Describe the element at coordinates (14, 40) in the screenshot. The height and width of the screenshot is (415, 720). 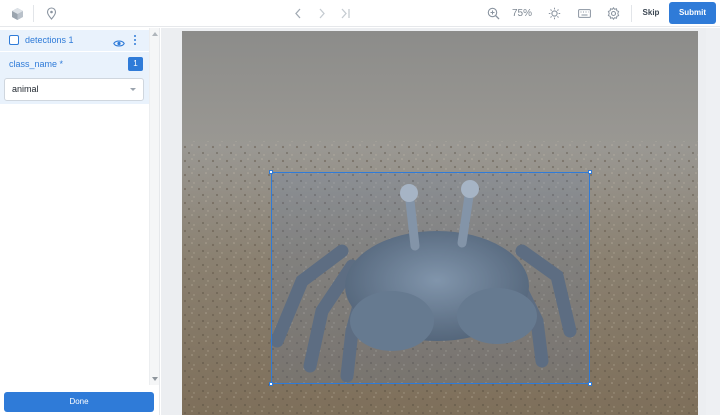
I see `detections-checkbox` at that location.